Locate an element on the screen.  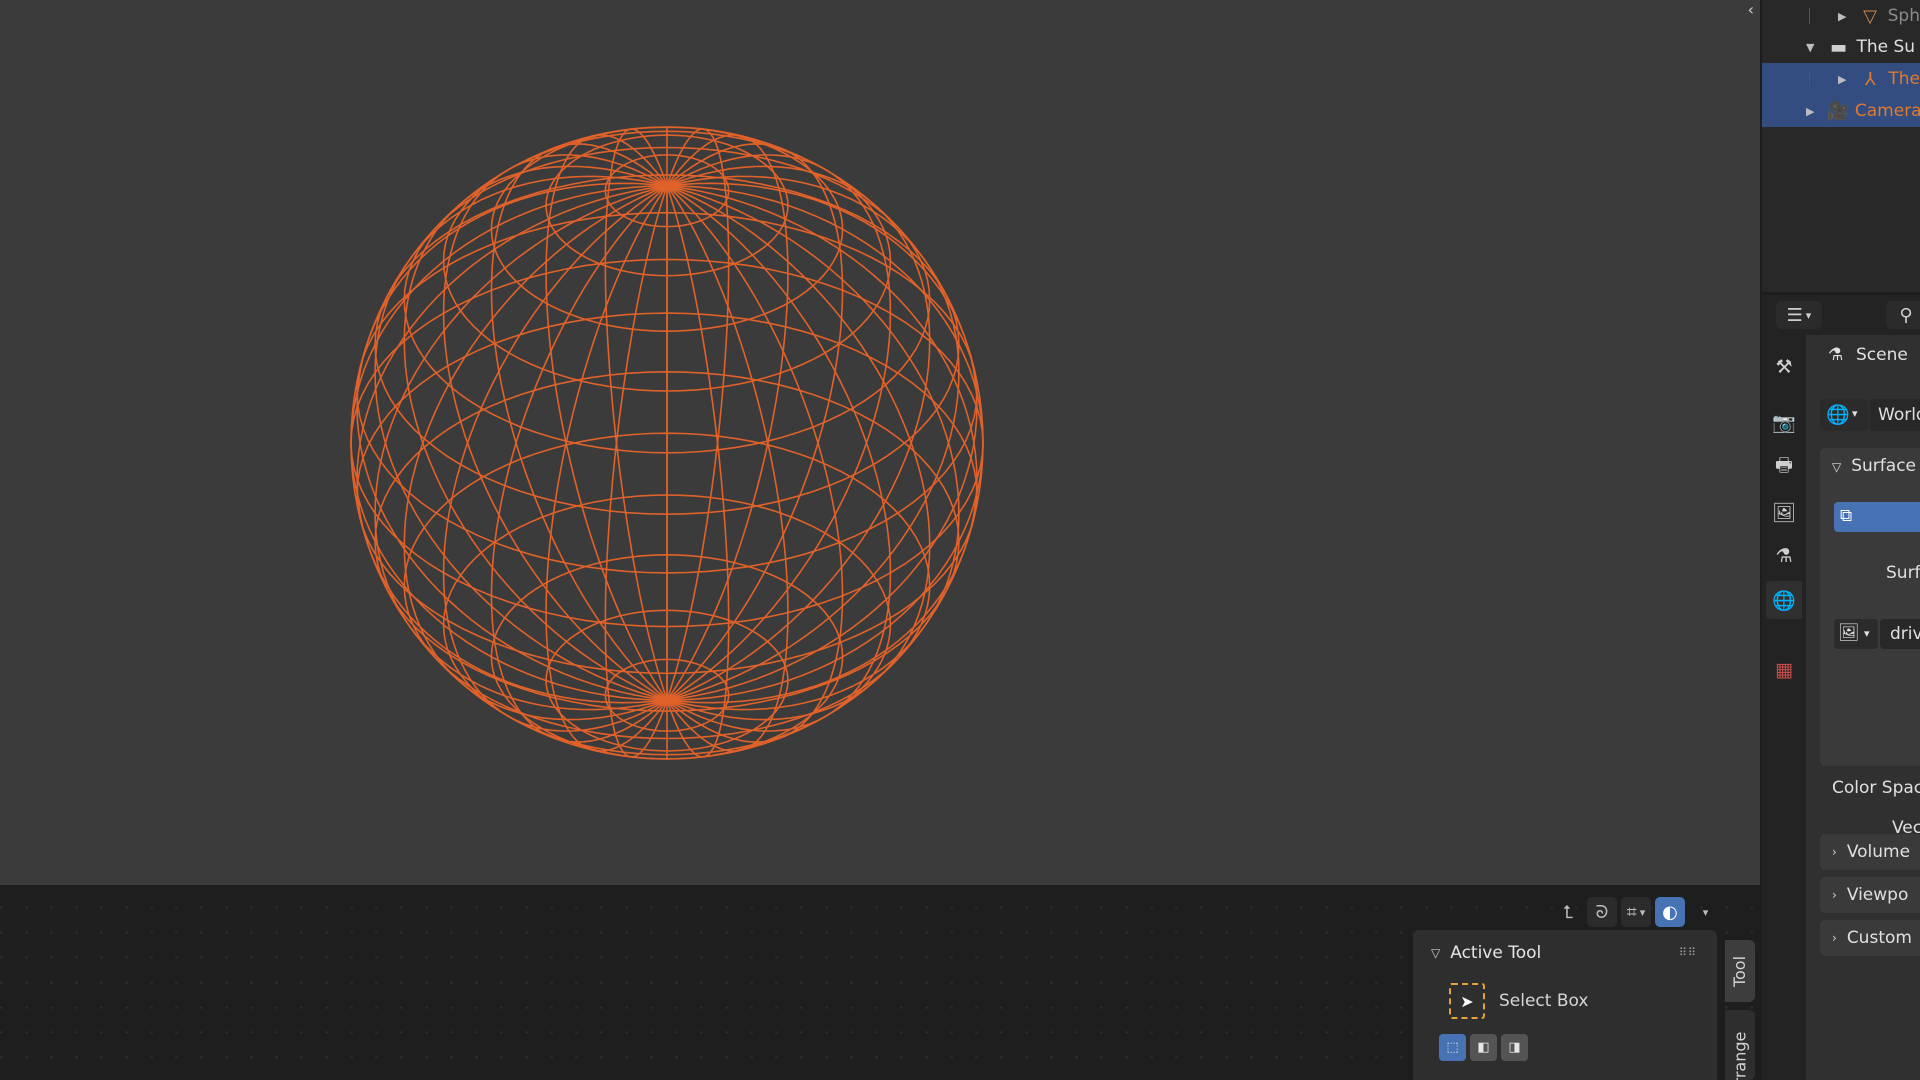
output-tab-icon: 🖶 is located at coordinates (1784, 467).